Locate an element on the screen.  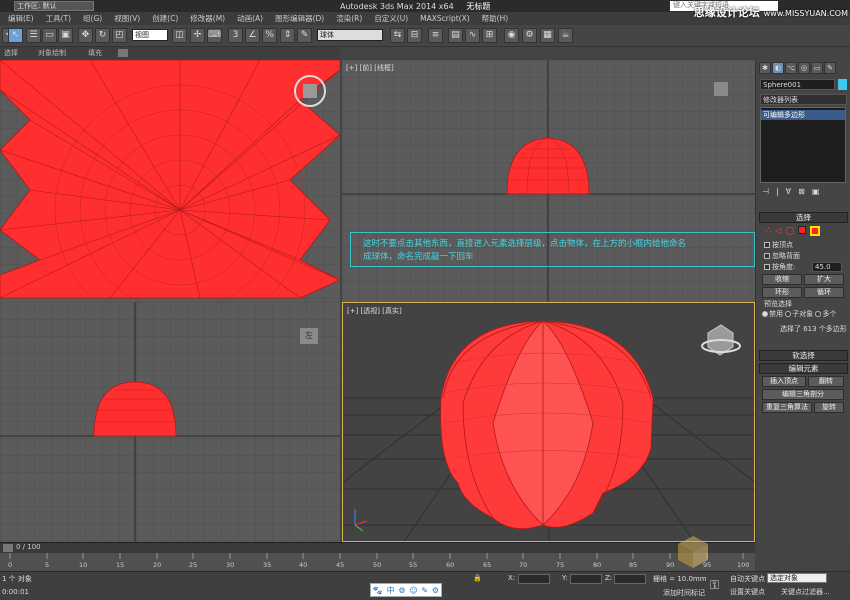
utilities-tab-icon: ✎ is located at coordinates (830, 68).